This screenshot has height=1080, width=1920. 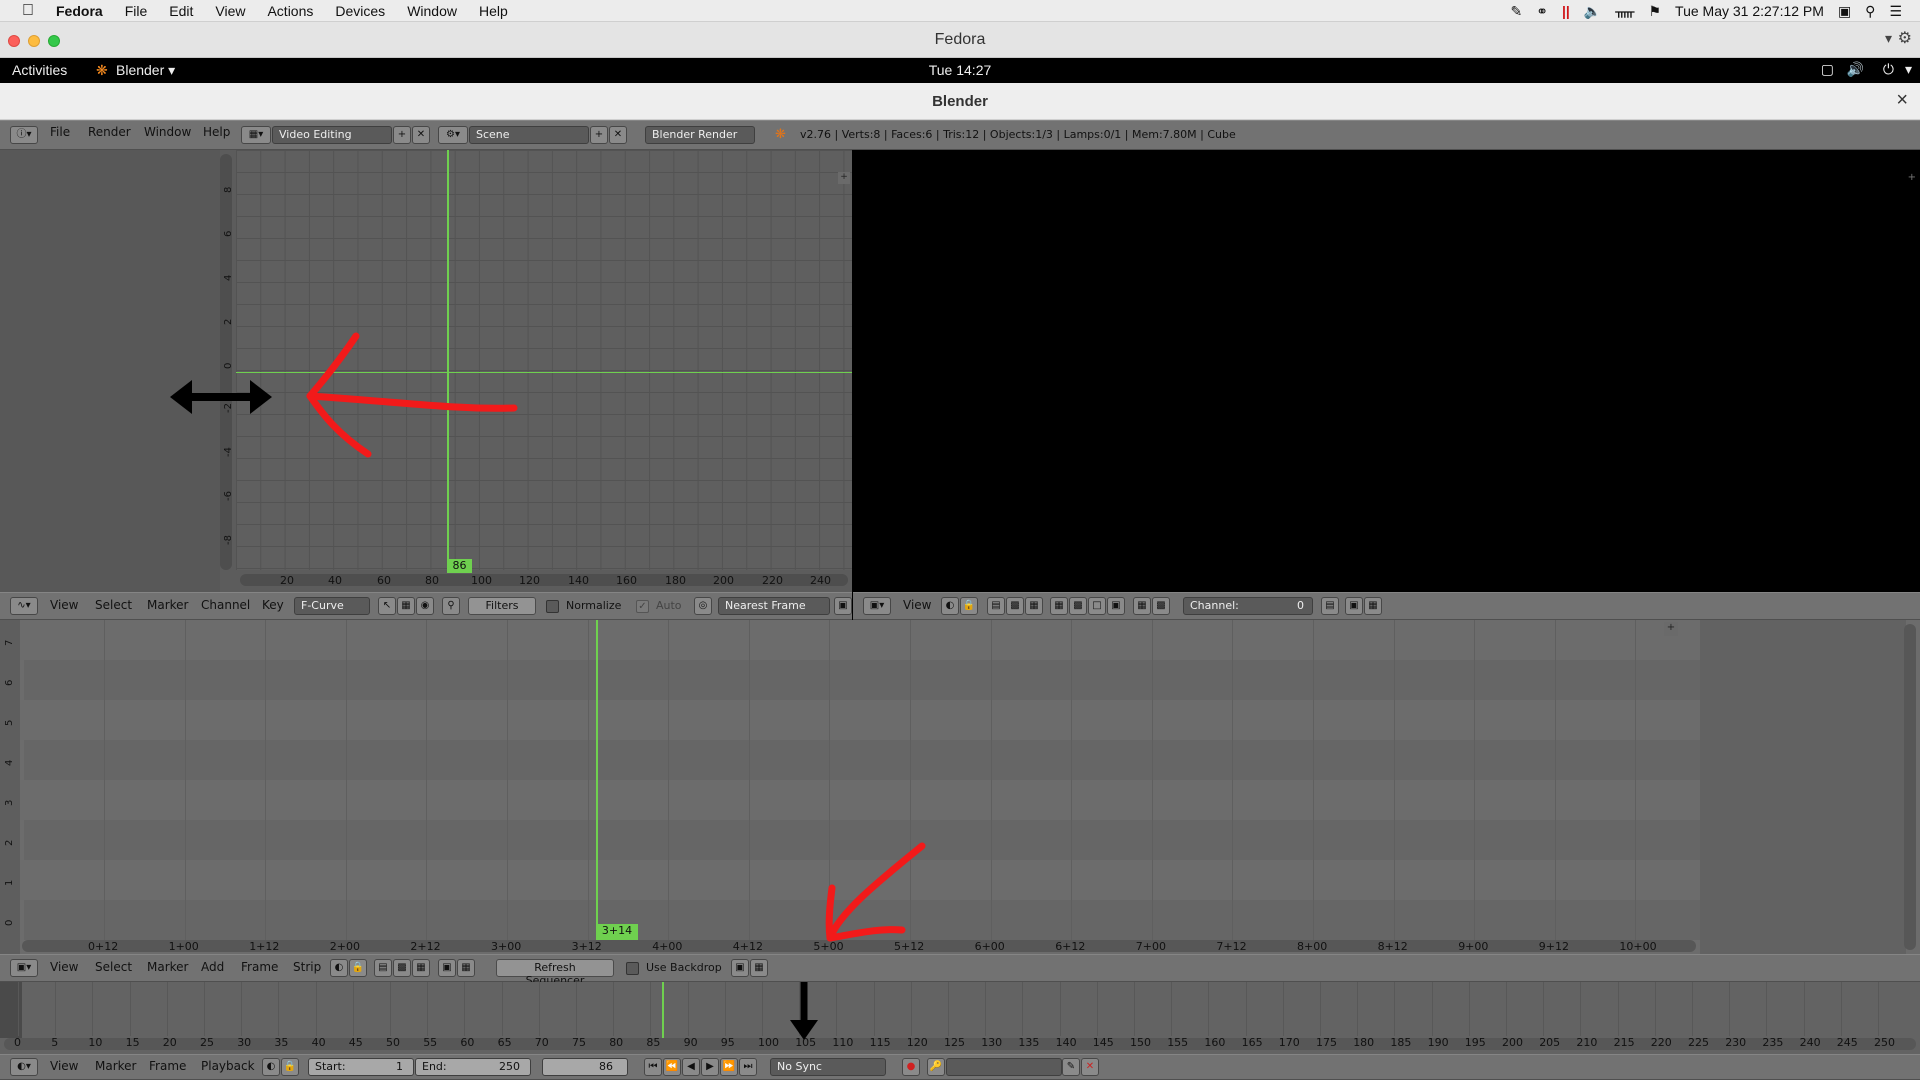 What do you see at coordinates (1097, 606) in the screenshot?
I see `overlay-icon-3: □` at bounding box center [1097, 606].